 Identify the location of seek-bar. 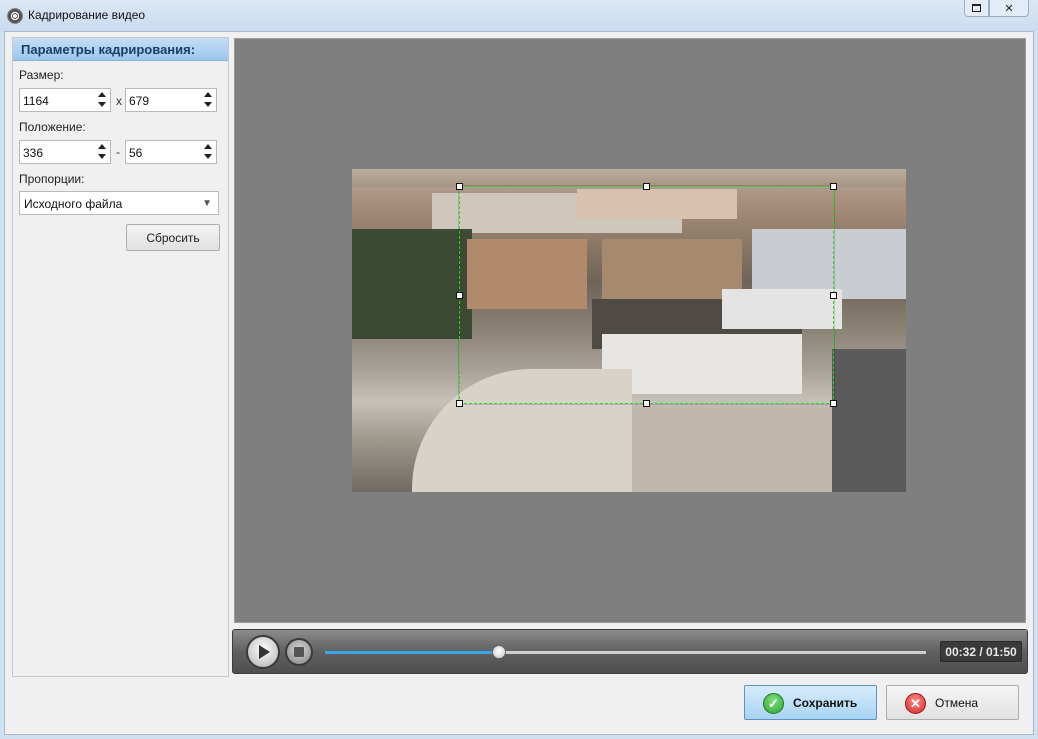
(625, 652).